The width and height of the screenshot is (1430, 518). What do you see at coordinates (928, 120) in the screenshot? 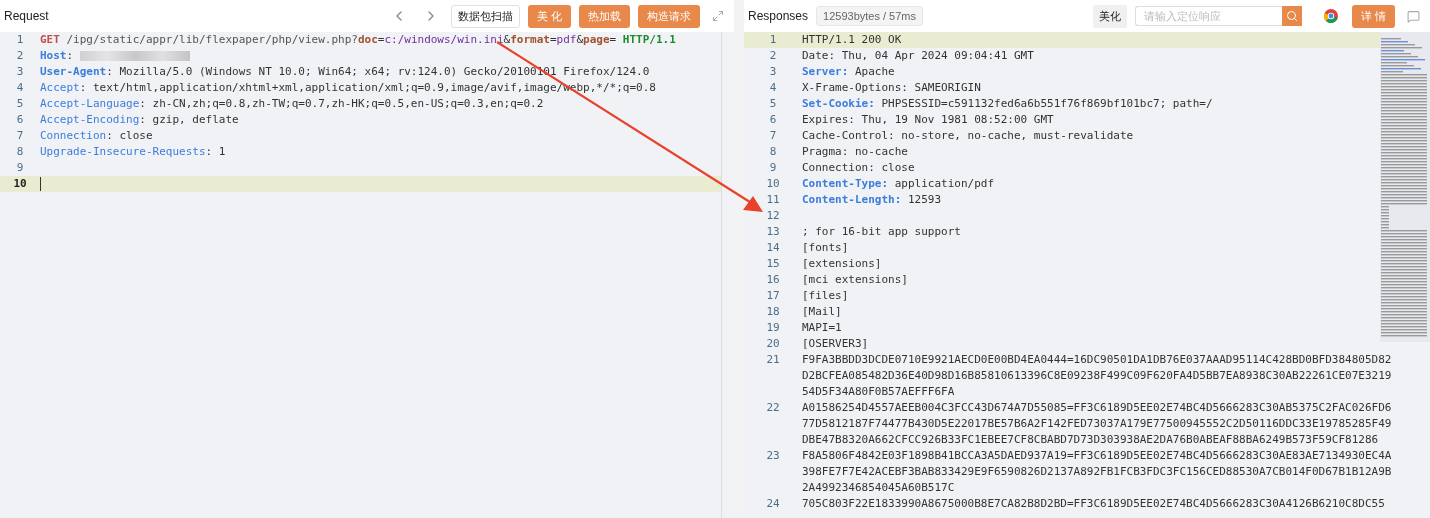
I see `code-line: Expires: Thu, 19 Nov 1981 08:52:00 GMT` at bounding box center [928, 120].